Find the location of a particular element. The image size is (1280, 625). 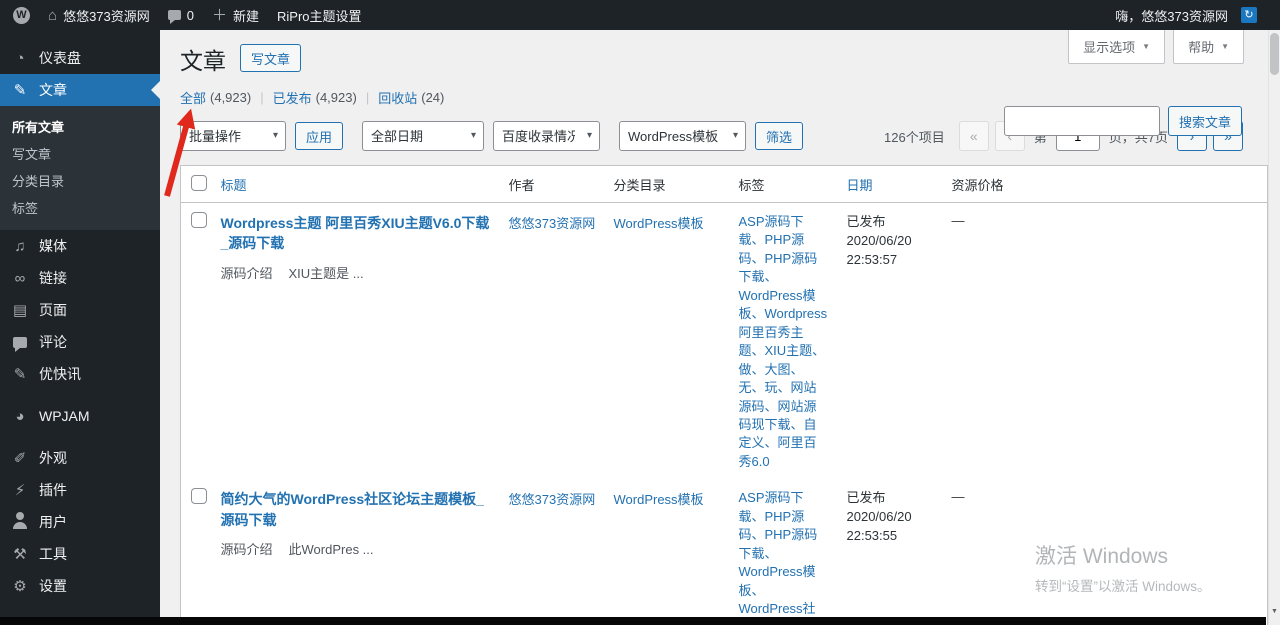

filter-published-link: 已发布 is located at coordinates (292, 97).